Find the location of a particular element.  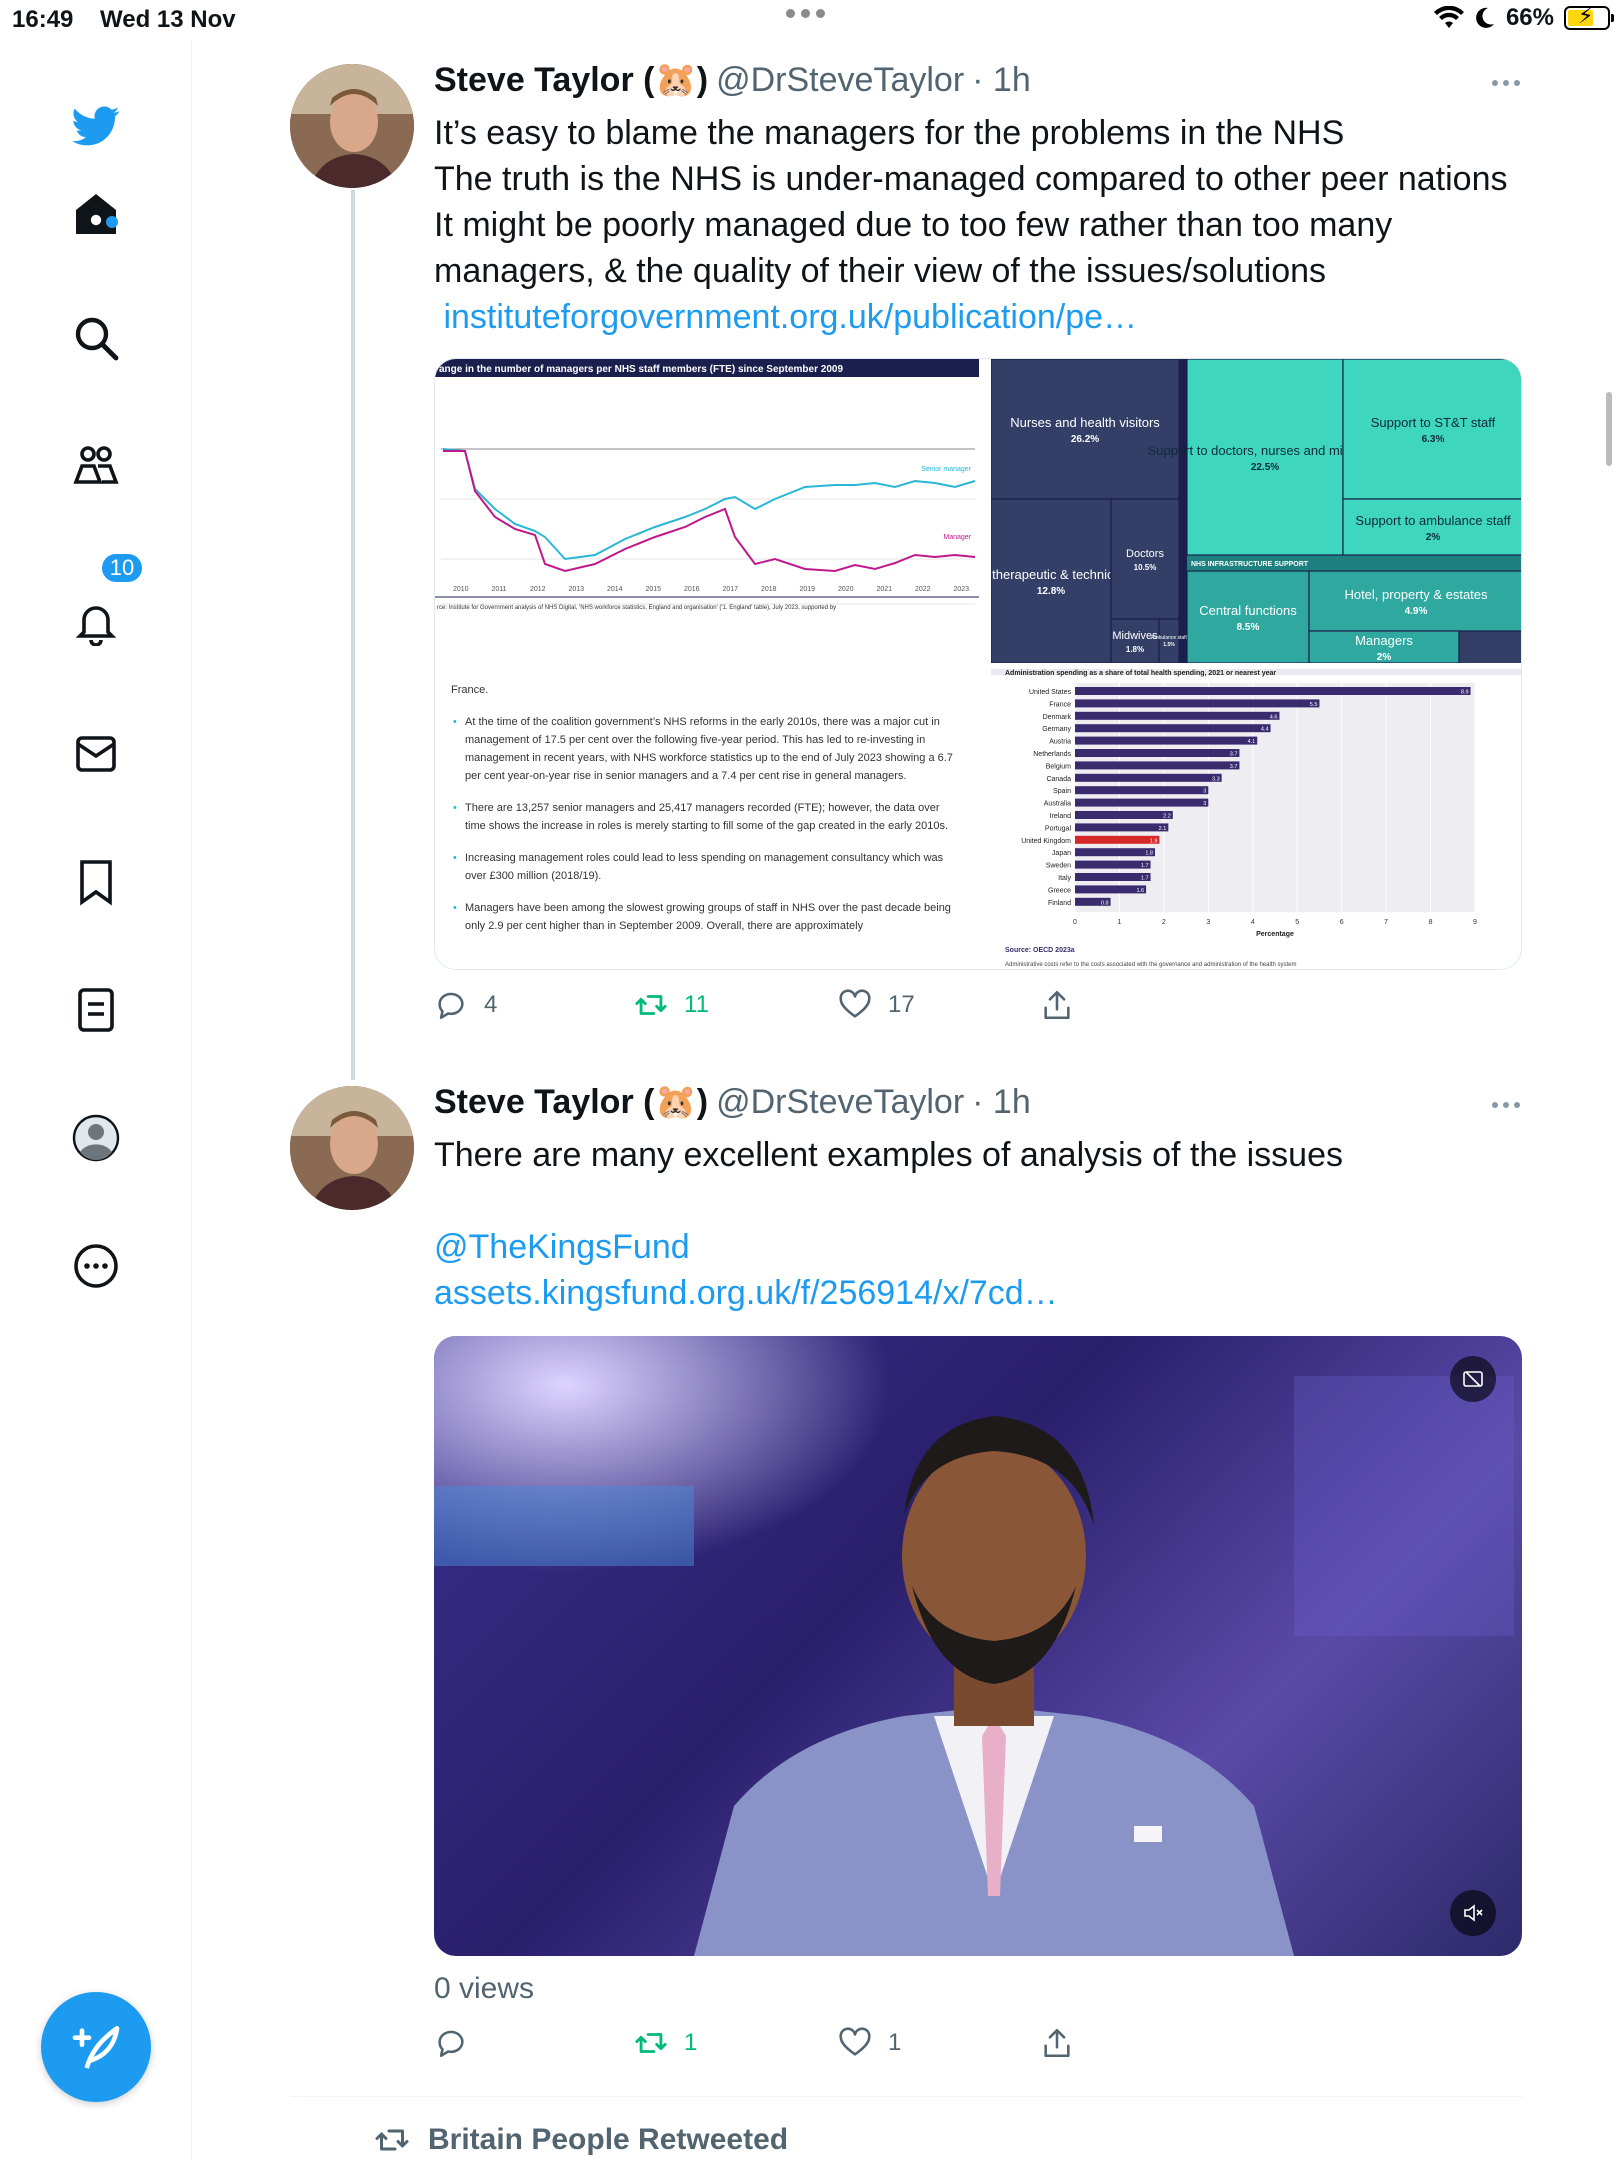

data-label: 2.2 is located at coordinates (1167, 817).